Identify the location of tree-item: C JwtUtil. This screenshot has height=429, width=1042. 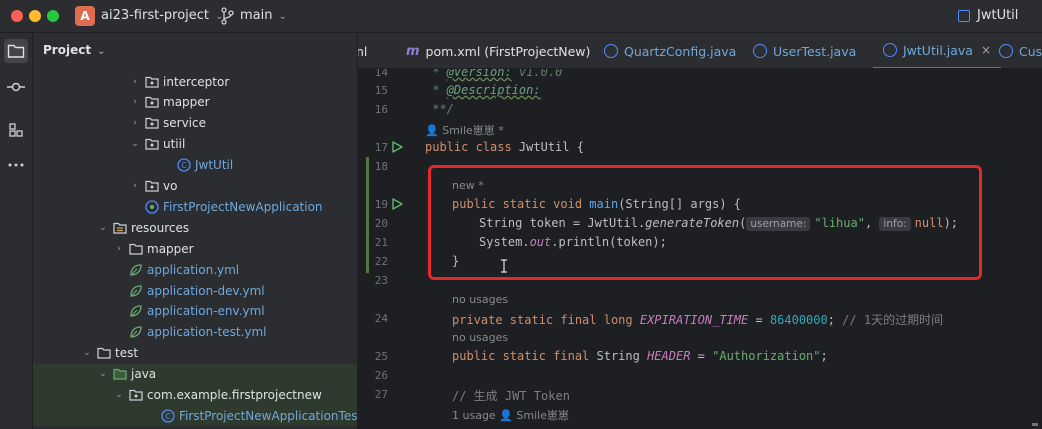
(195, 165).